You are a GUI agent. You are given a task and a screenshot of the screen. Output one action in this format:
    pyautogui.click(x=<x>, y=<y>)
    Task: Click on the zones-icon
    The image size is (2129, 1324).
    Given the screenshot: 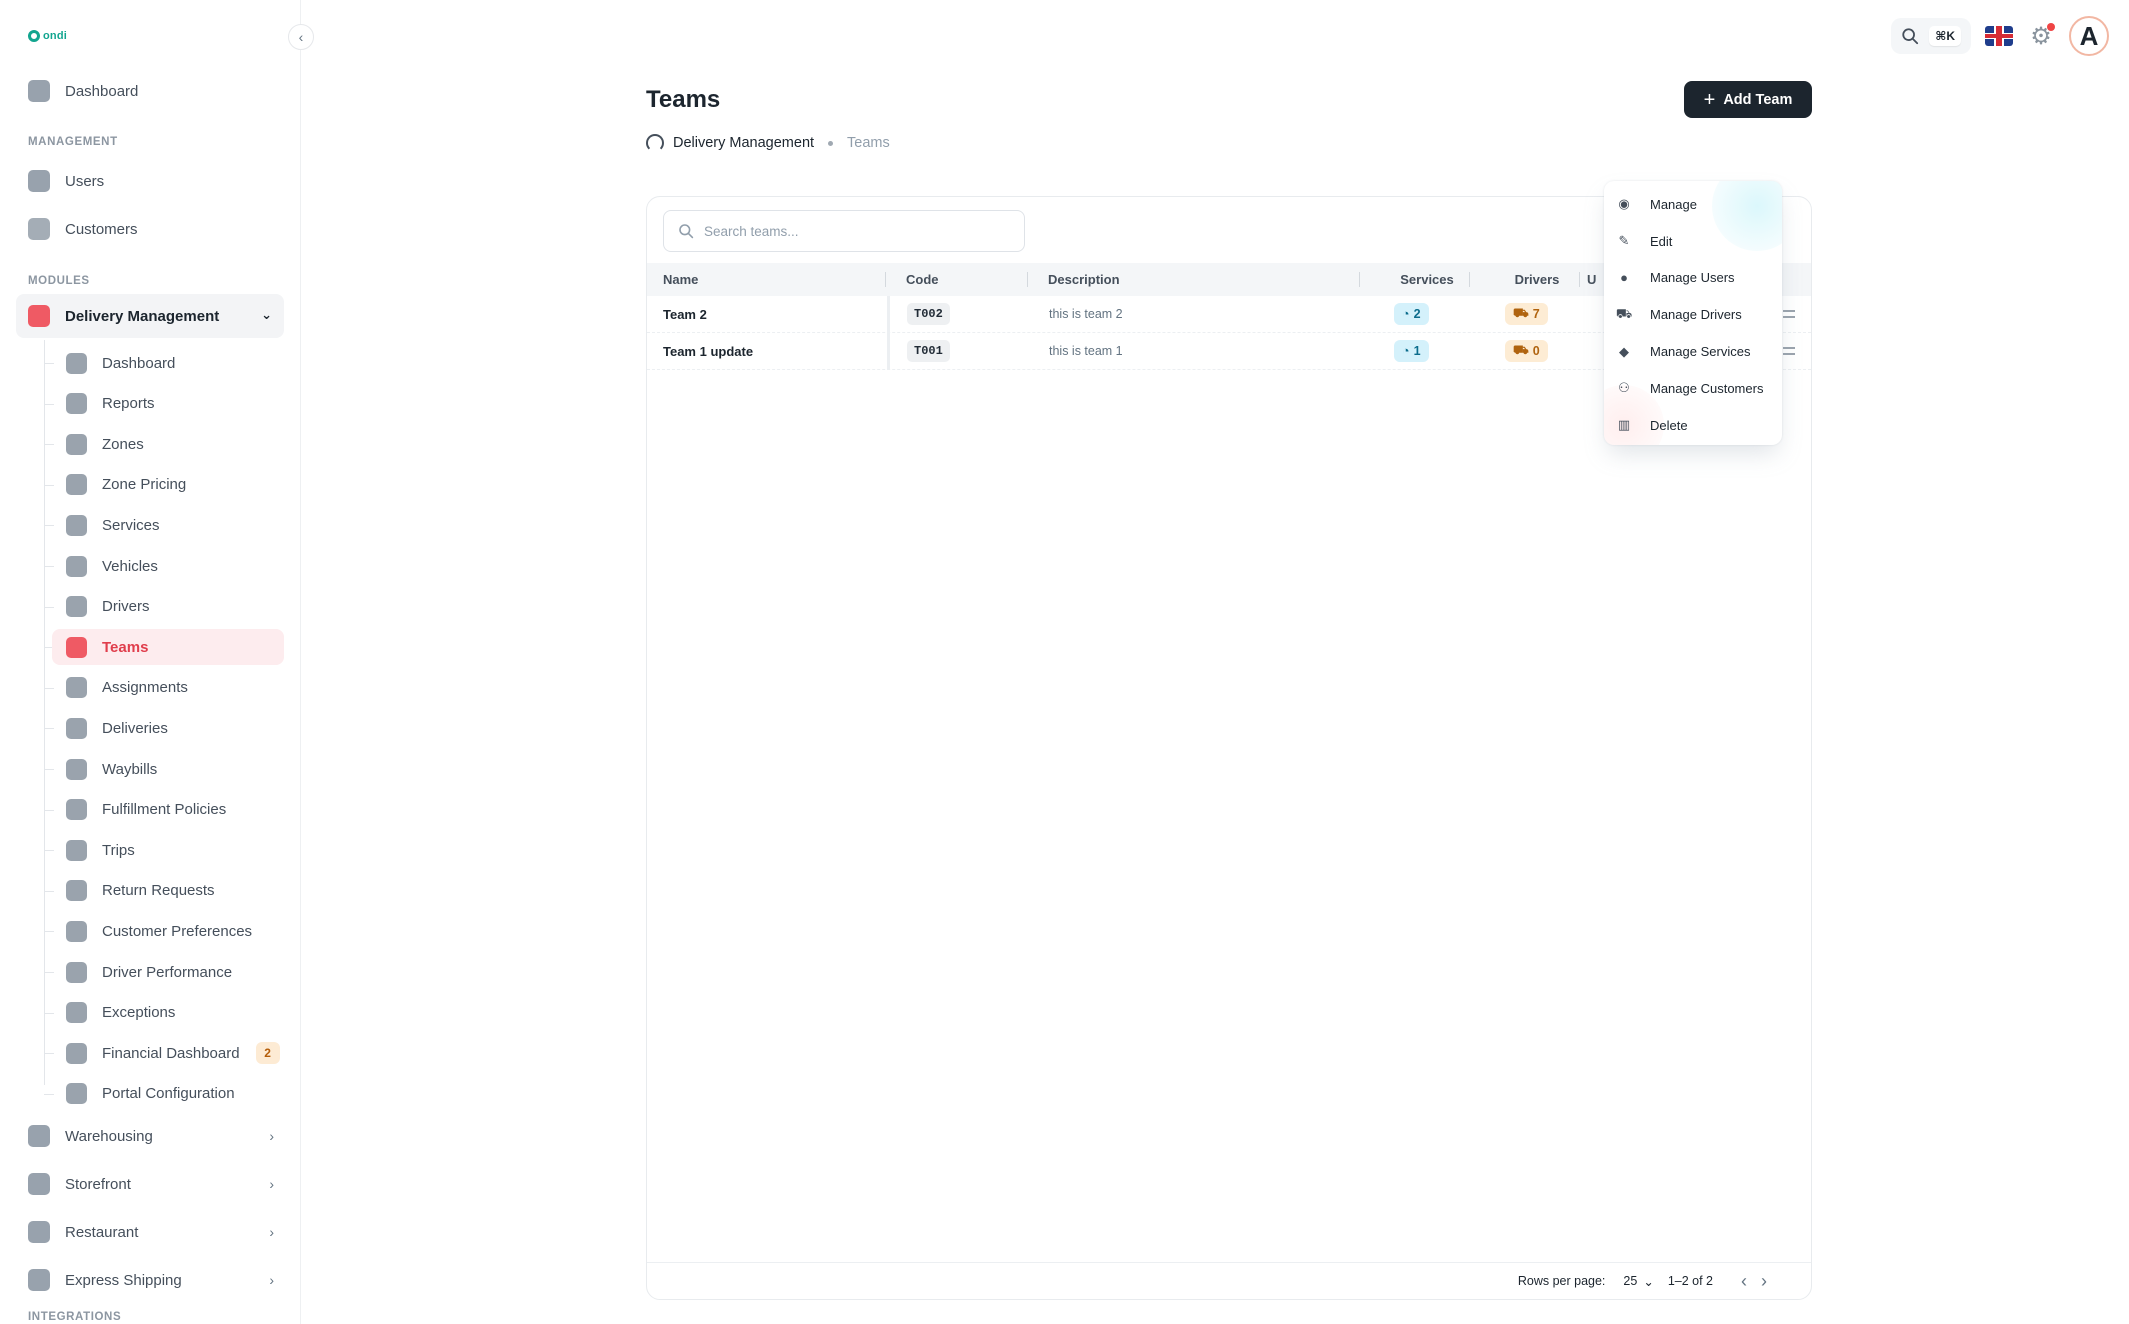 What is the action you would take?
    pyautogui.click(x=76, y=444)
    